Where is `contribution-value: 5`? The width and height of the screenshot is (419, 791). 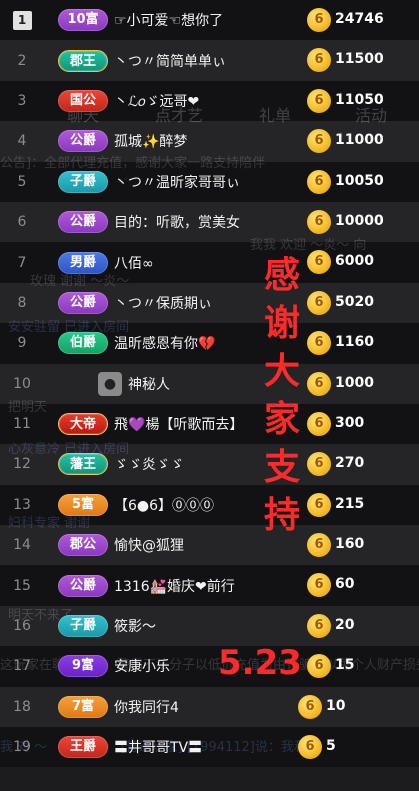 contribution-value: 5 is located at coordinates (331, 746).